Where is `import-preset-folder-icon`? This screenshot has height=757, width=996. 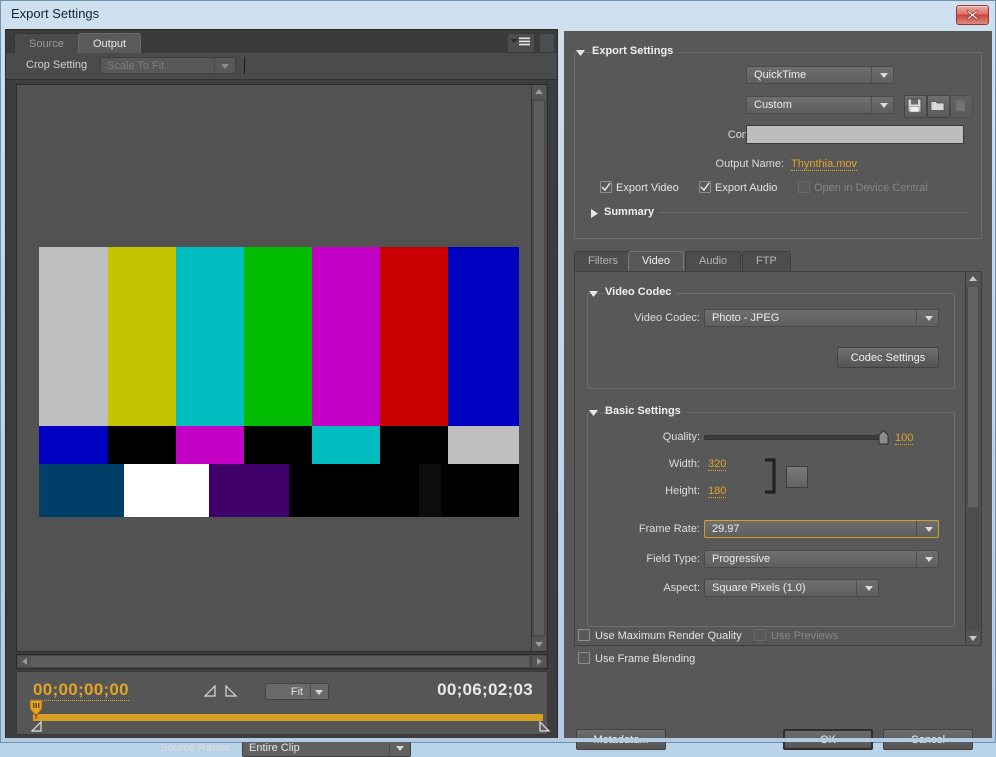 import-preset-folder-icon is located at coordinates (937, 106).